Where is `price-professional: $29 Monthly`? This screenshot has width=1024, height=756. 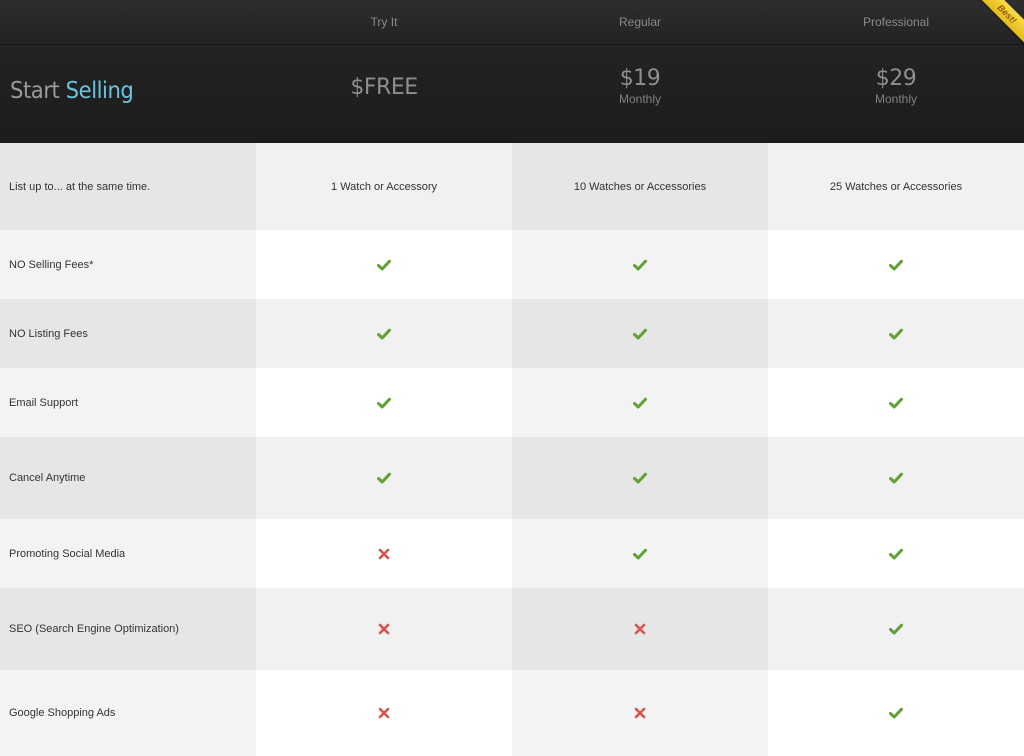 price-professional: $29 Monthly is located at coordinates (896, 85).